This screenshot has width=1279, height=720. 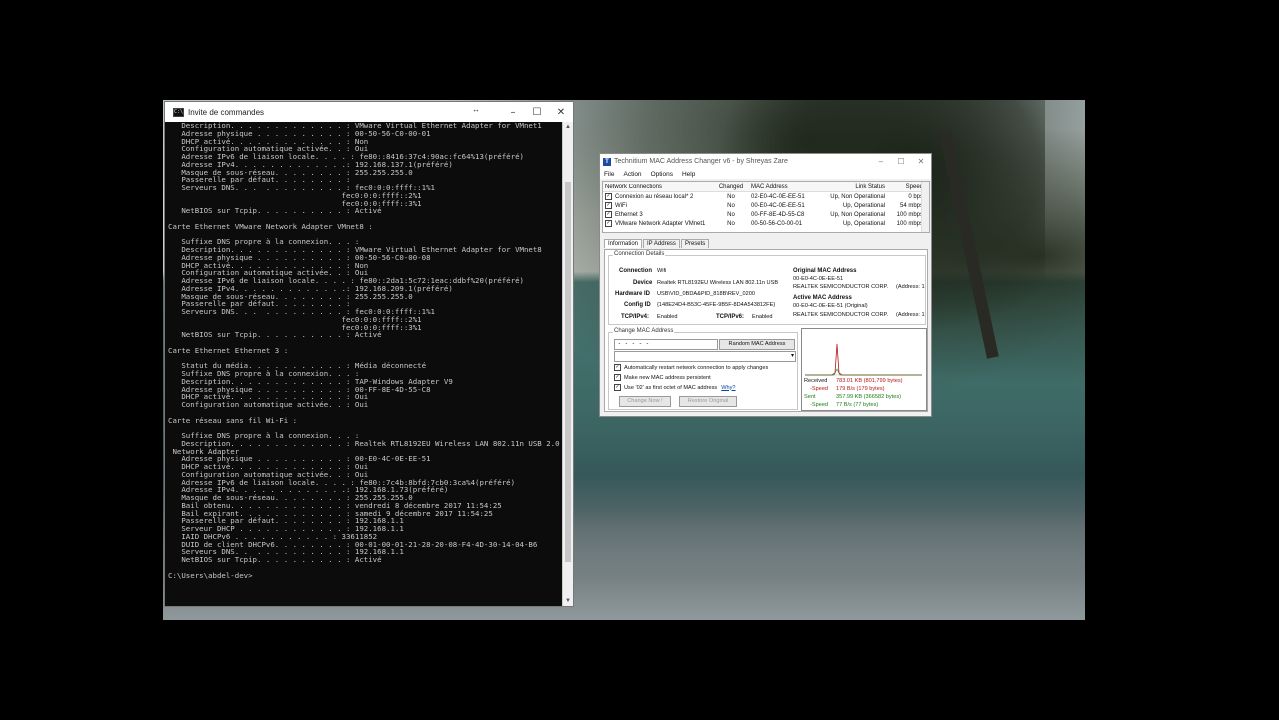 I want to click on tab-presets: Presets, so click(x=695, y=243).